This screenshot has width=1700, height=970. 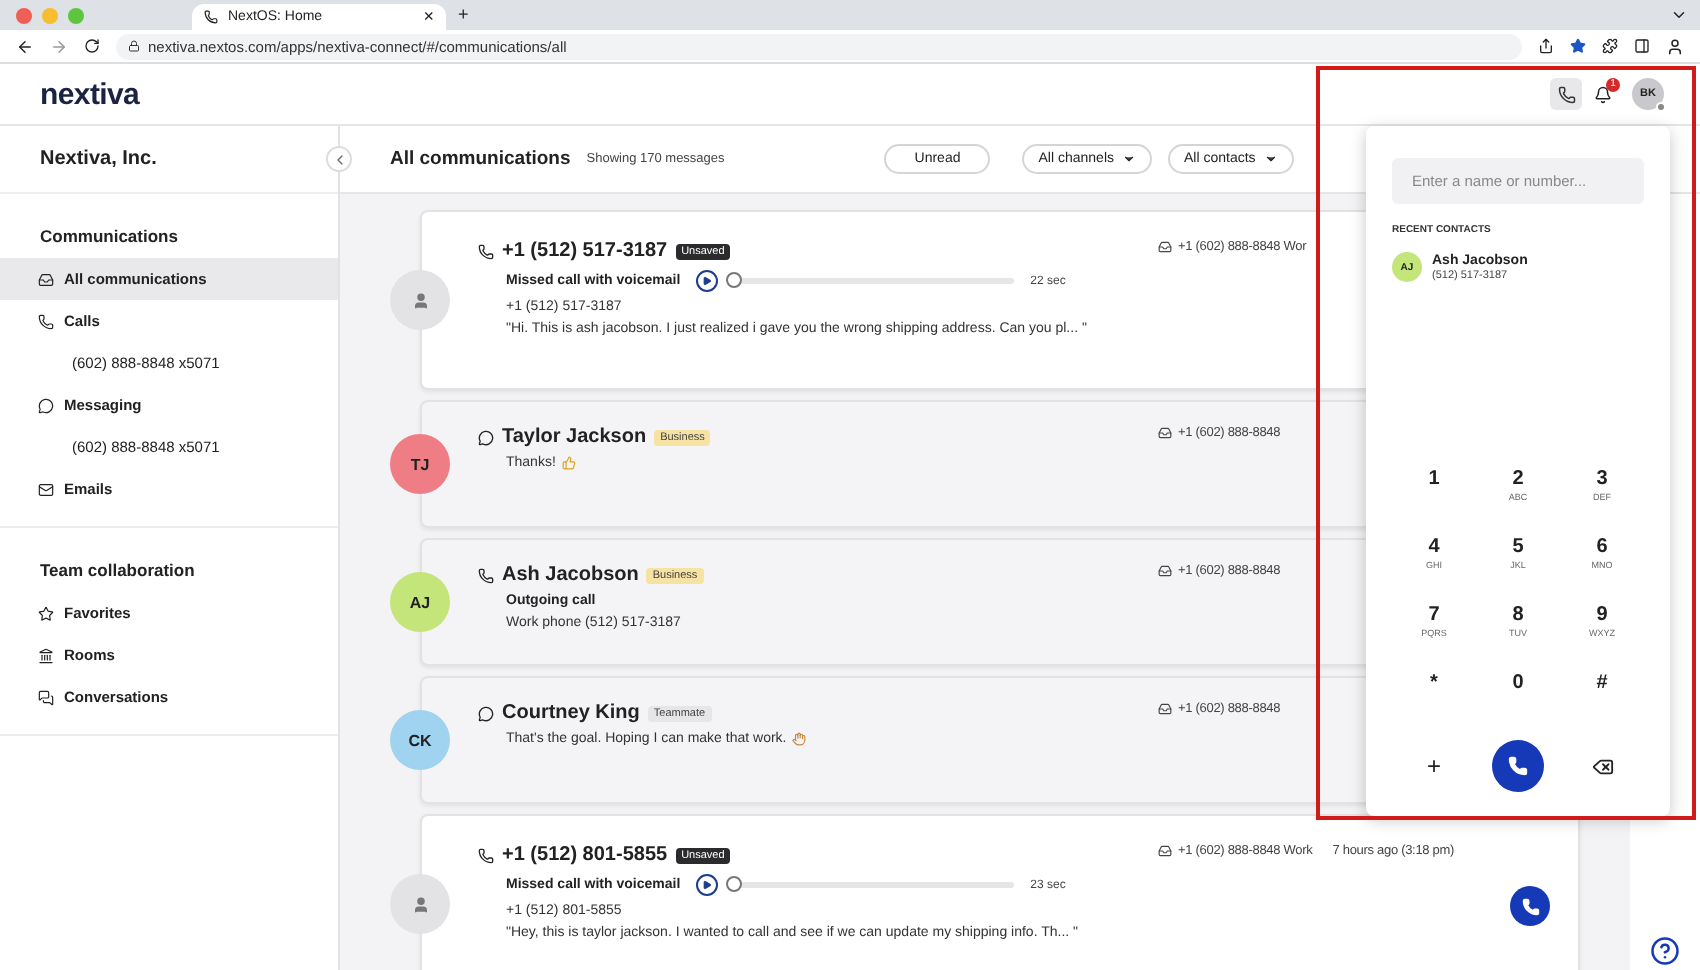 What do you see at coordinates (570, 575) in the screenshot?
I see `contact-name: Ash Jacobson` at bounding box center [570, 575].